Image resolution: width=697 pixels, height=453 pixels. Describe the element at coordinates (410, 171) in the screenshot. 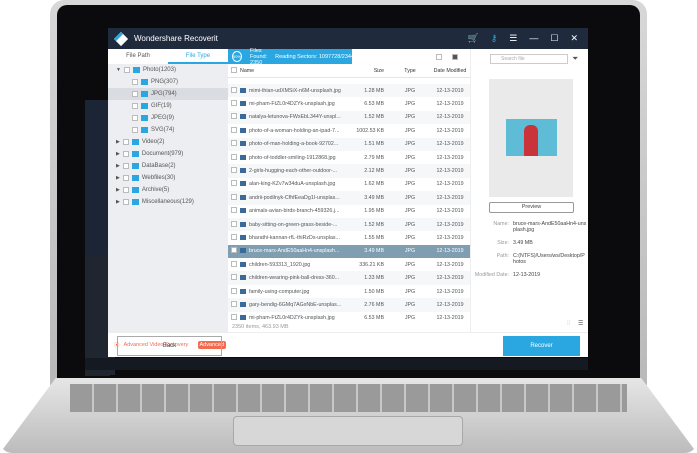

I see `file-type: JPG` at that location.